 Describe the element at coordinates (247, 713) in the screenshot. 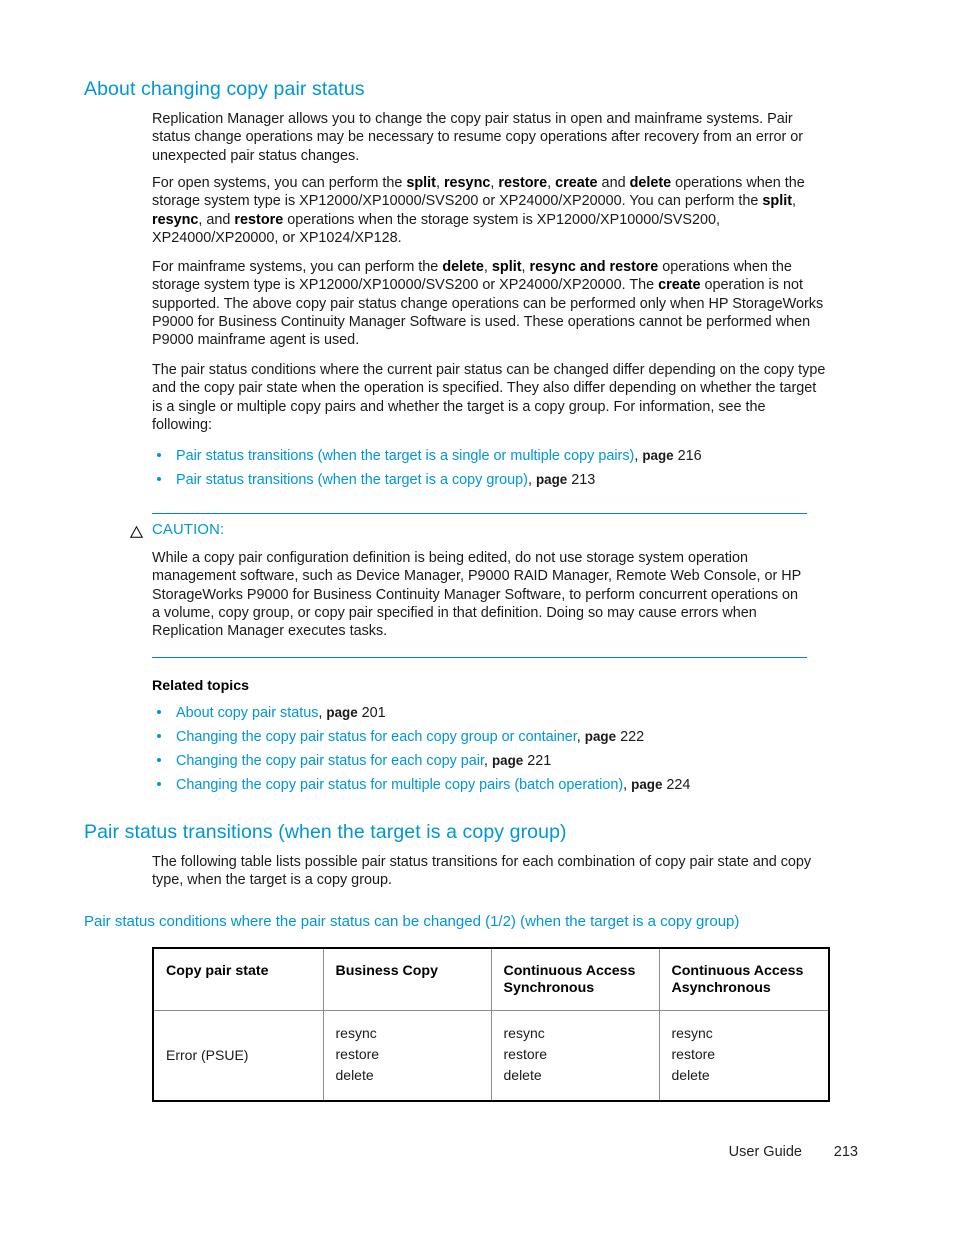

I see `link-about-copy-pair-status: About copy pair status` at that location.